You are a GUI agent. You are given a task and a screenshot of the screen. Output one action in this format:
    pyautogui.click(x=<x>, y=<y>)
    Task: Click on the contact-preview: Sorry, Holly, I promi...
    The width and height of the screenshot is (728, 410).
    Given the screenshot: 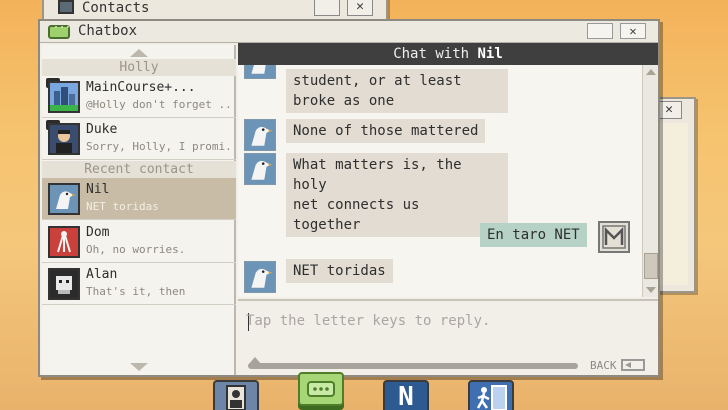 What is the action you would take?
    pyautogui.click(x=159, y=146)
    